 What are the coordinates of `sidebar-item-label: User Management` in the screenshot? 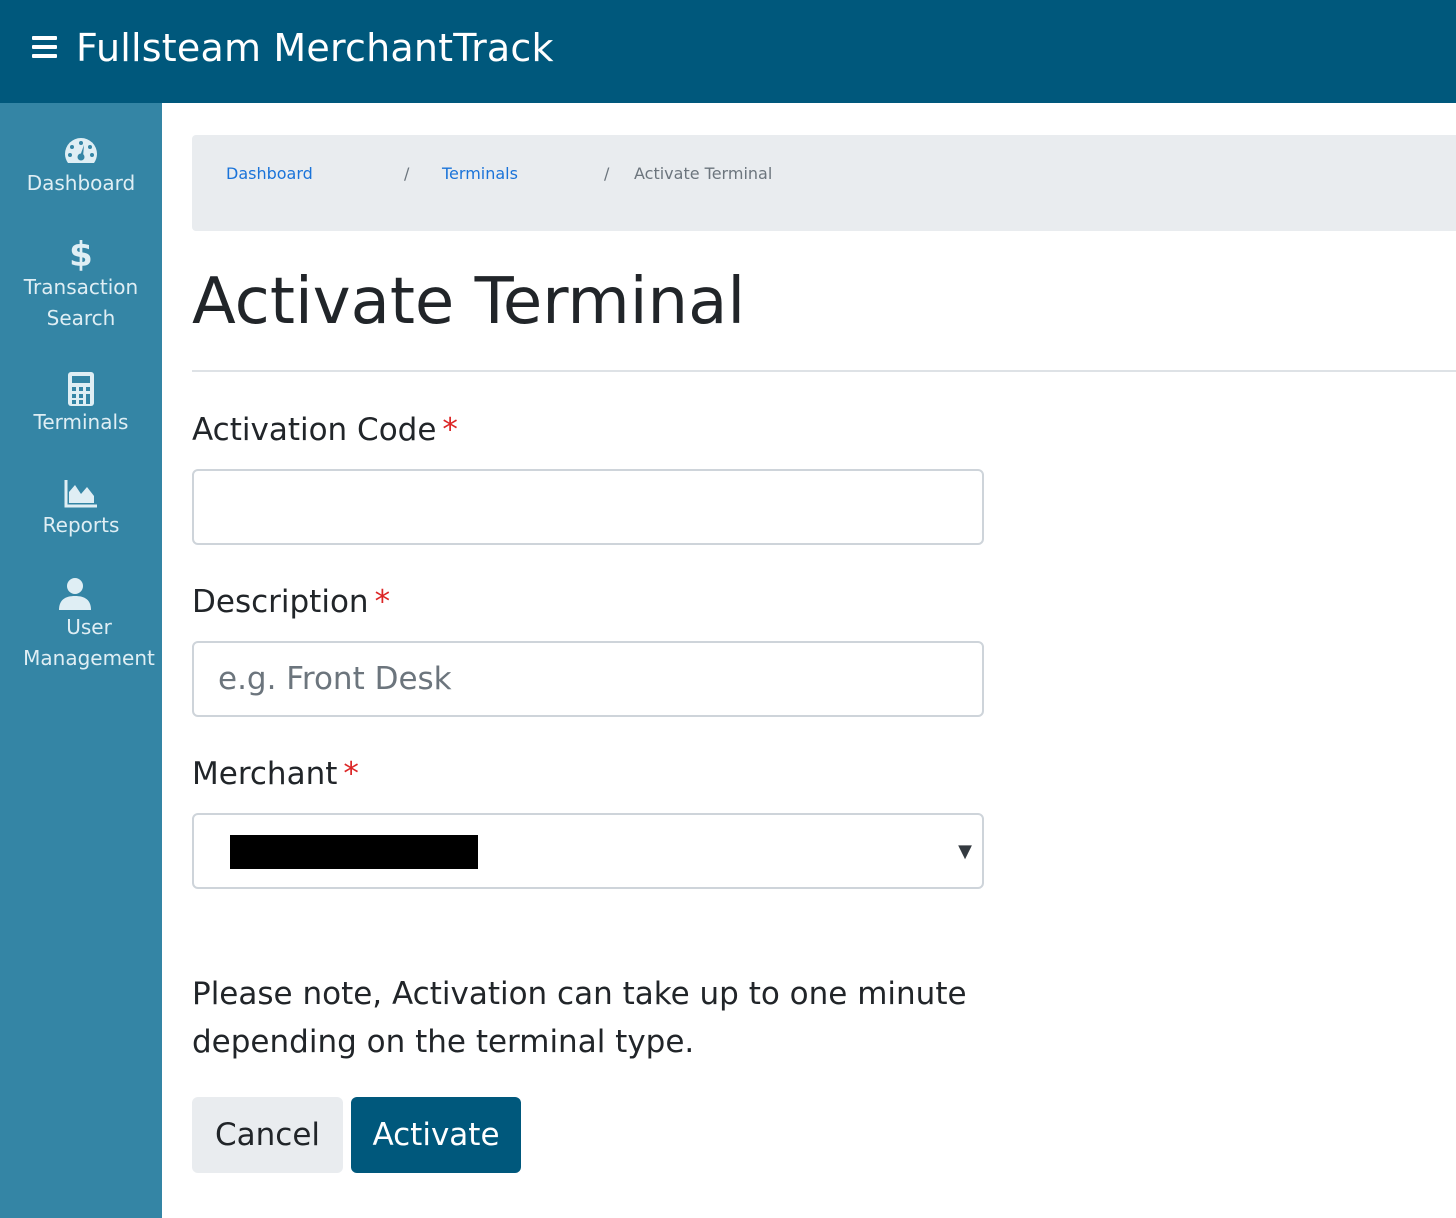 It's located at (89, 642).